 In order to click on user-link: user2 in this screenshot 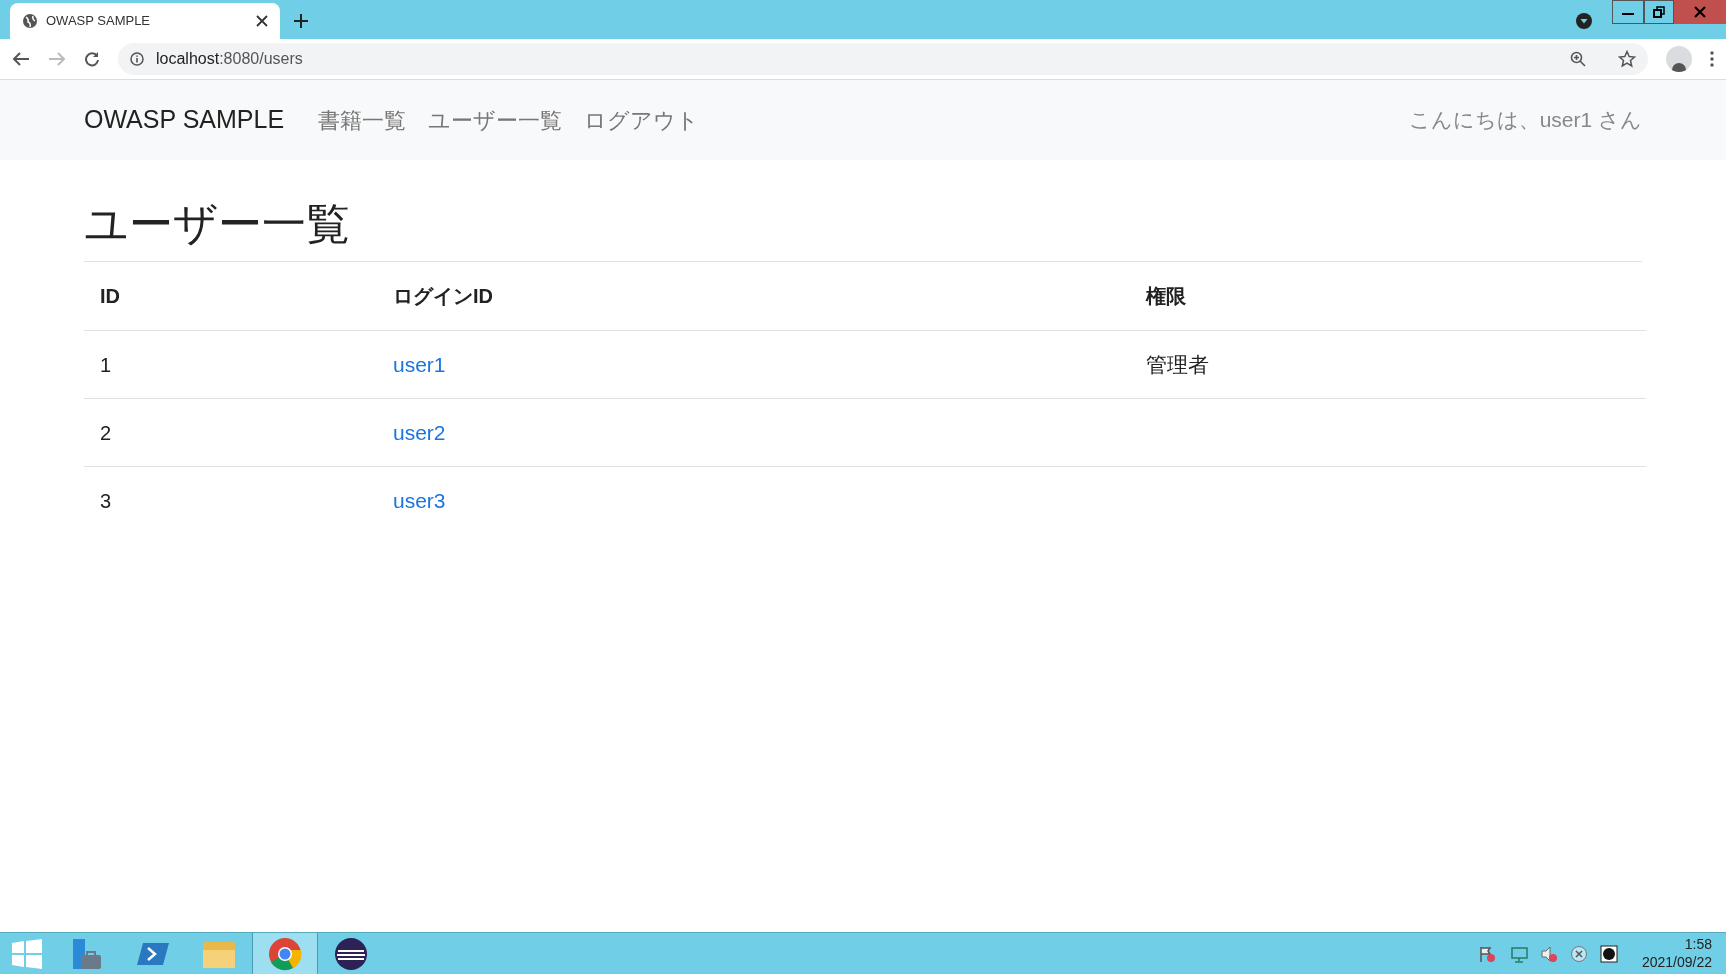, I will do `click(419, 433)`.